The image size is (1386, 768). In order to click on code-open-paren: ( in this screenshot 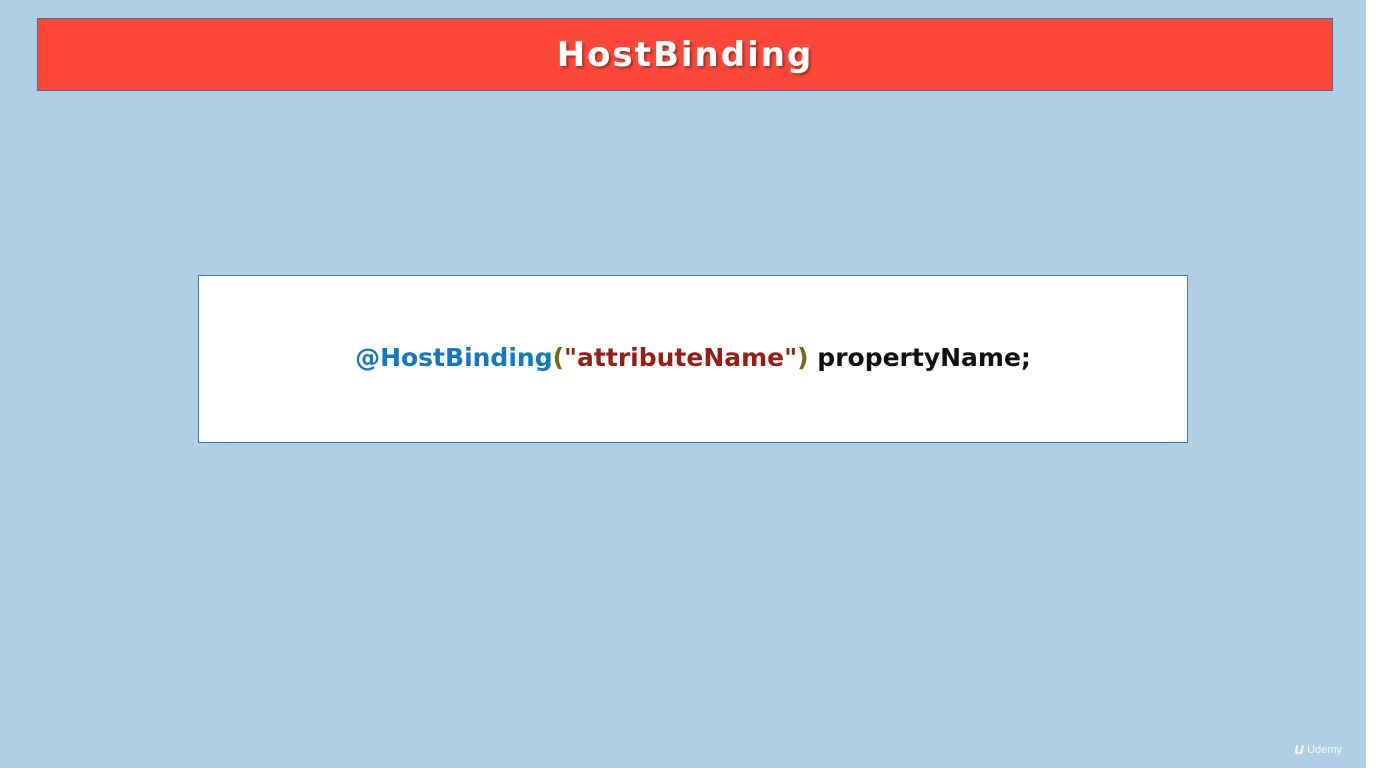, I will do `click(558, 357)`.